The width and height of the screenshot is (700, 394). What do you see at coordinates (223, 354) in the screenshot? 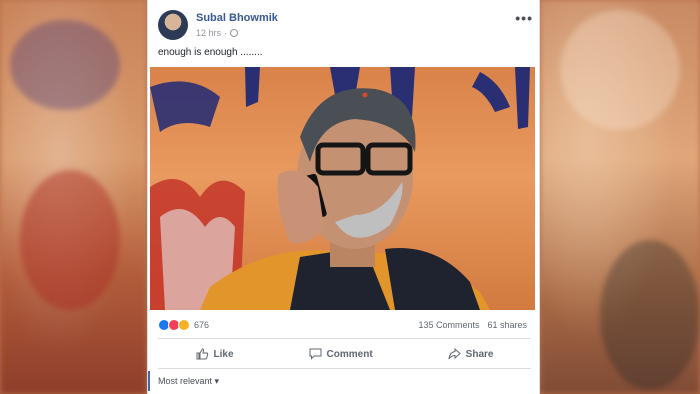
I see `like-button-label: Like` at bounding box center [223, 354].